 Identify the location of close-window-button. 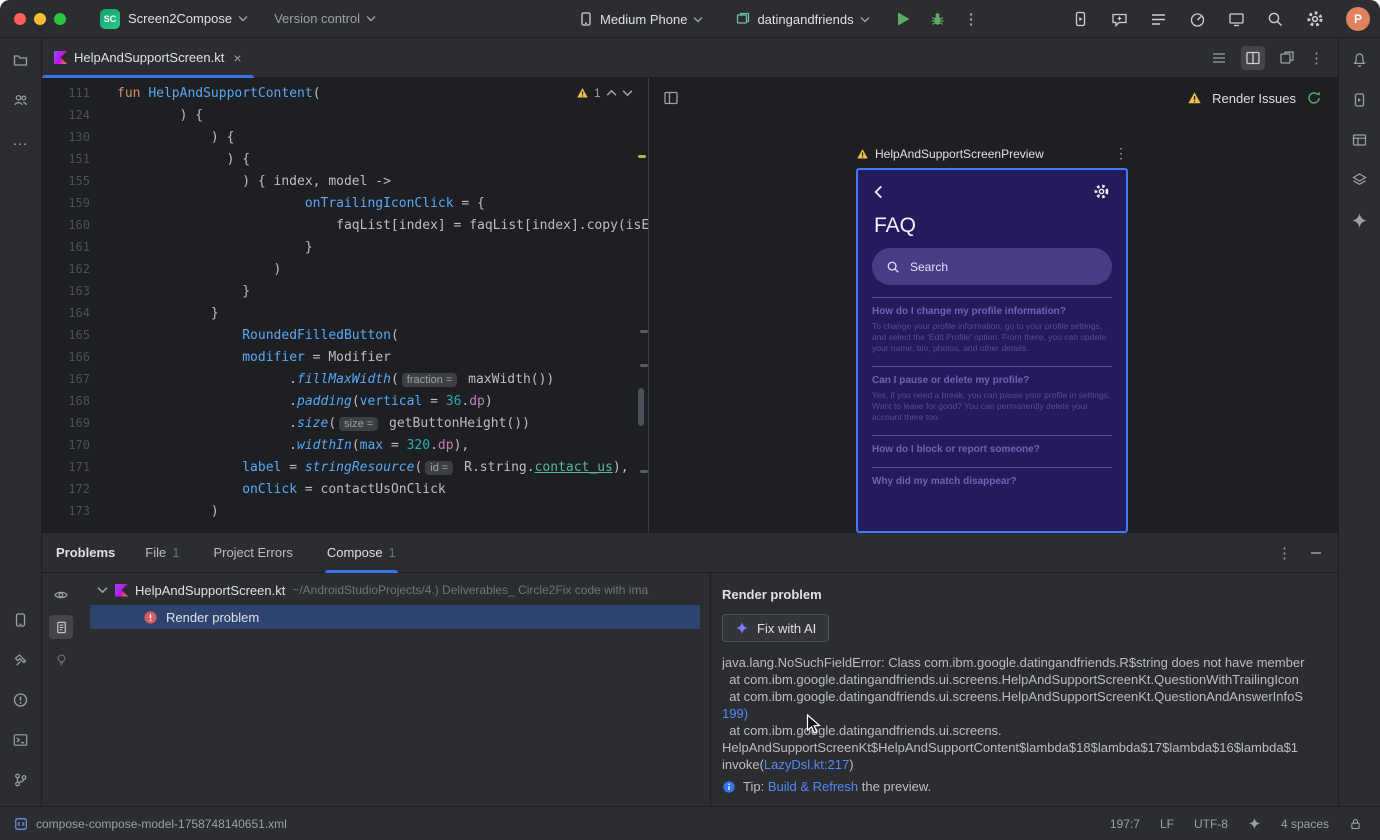
(20, 18).